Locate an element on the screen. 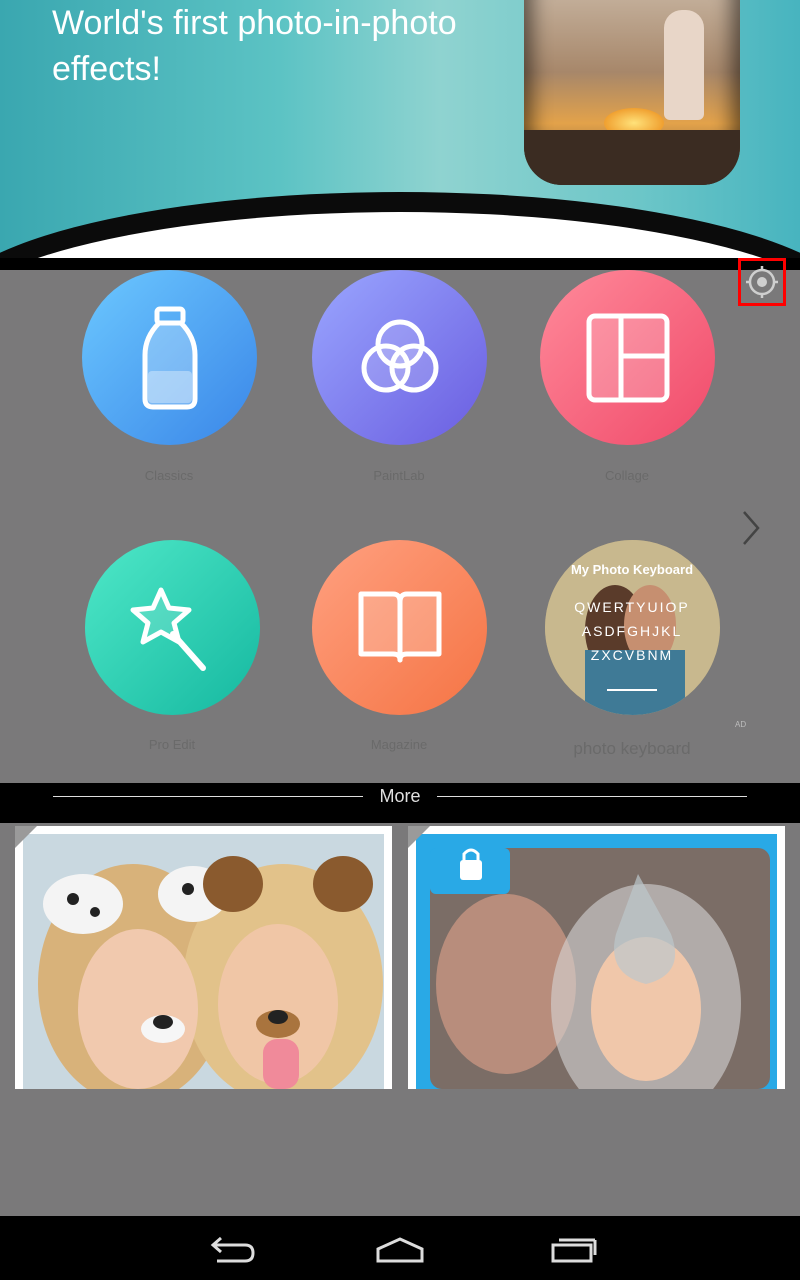 This screenshot has width=800, height=1280. ad-corner-badge is located at coordinates (26, 837).